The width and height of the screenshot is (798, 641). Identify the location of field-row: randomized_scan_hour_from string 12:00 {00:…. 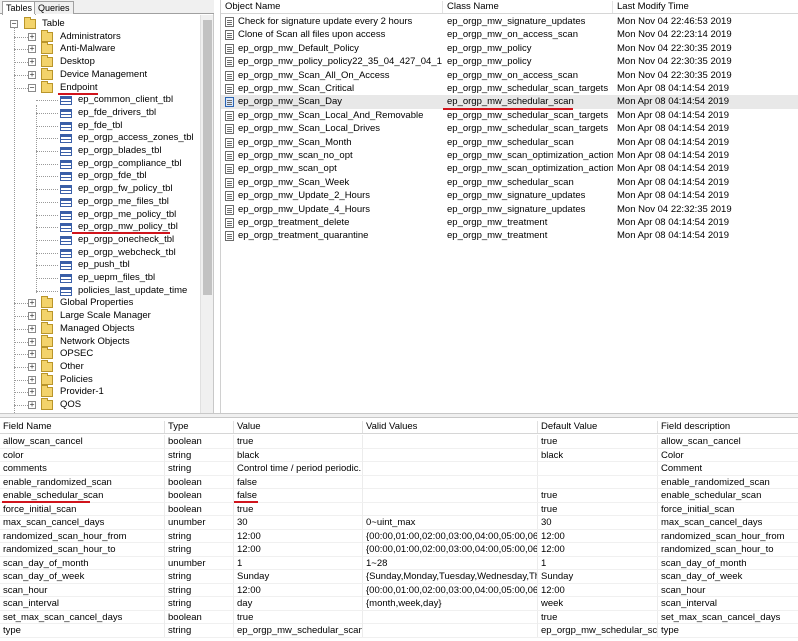
(399, 536).